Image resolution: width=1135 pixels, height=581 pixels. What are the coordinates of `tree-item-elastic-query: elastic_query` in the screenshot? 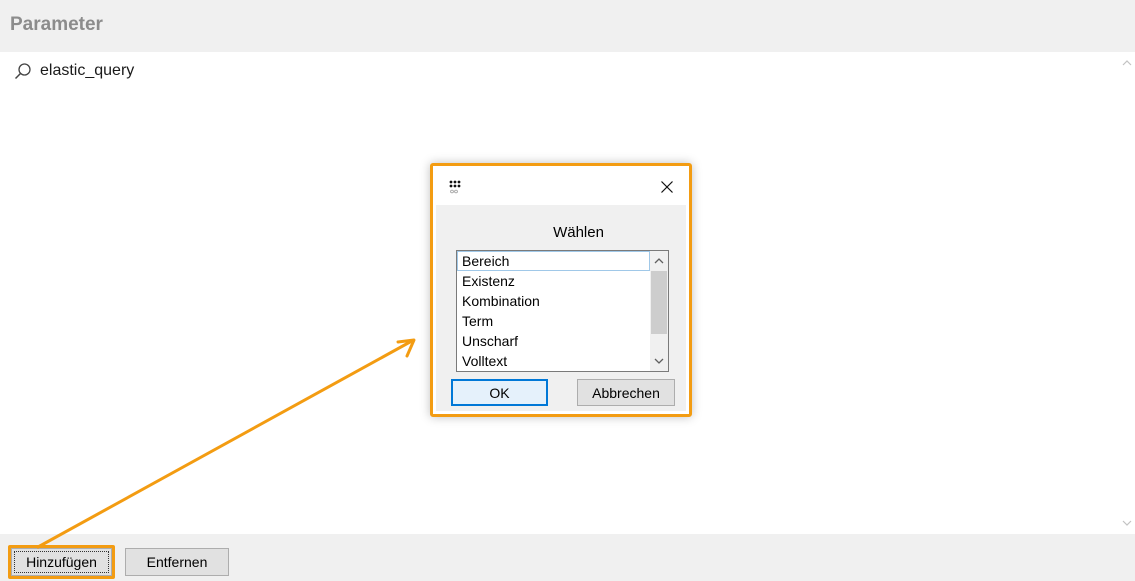 It's located at (74, 71).